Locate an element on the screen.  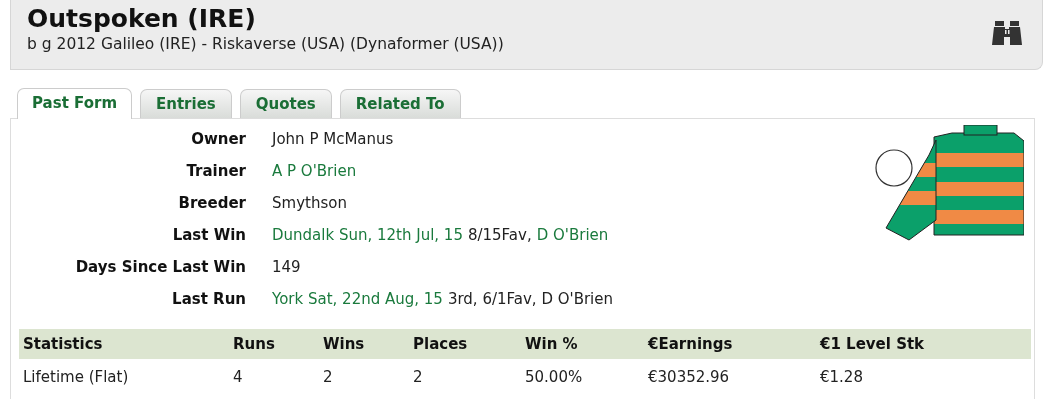
tab: Quotes is located at coordinates (285, 103).